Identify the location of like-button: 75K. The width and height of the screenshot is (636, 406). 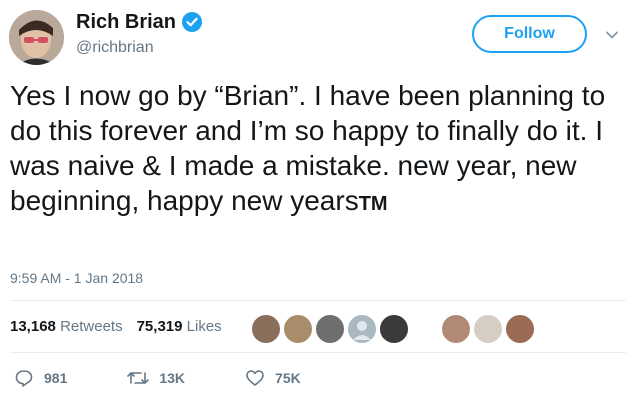
(273, 378).